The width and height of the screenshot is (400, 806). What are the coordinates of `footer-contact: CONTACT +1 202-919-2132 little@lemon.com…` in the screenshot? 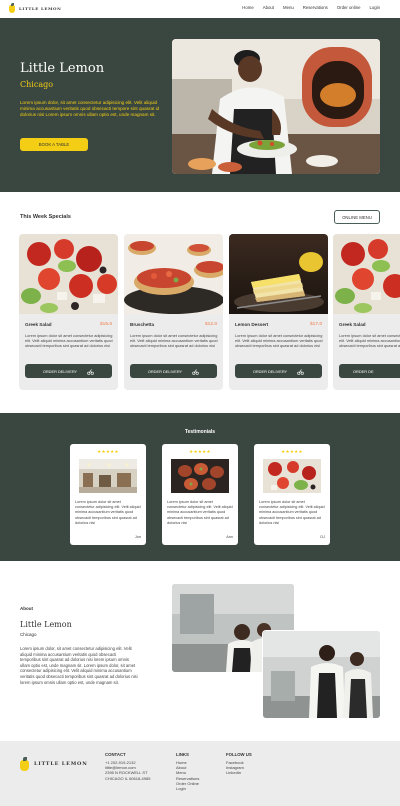 It's located at (127, 766).